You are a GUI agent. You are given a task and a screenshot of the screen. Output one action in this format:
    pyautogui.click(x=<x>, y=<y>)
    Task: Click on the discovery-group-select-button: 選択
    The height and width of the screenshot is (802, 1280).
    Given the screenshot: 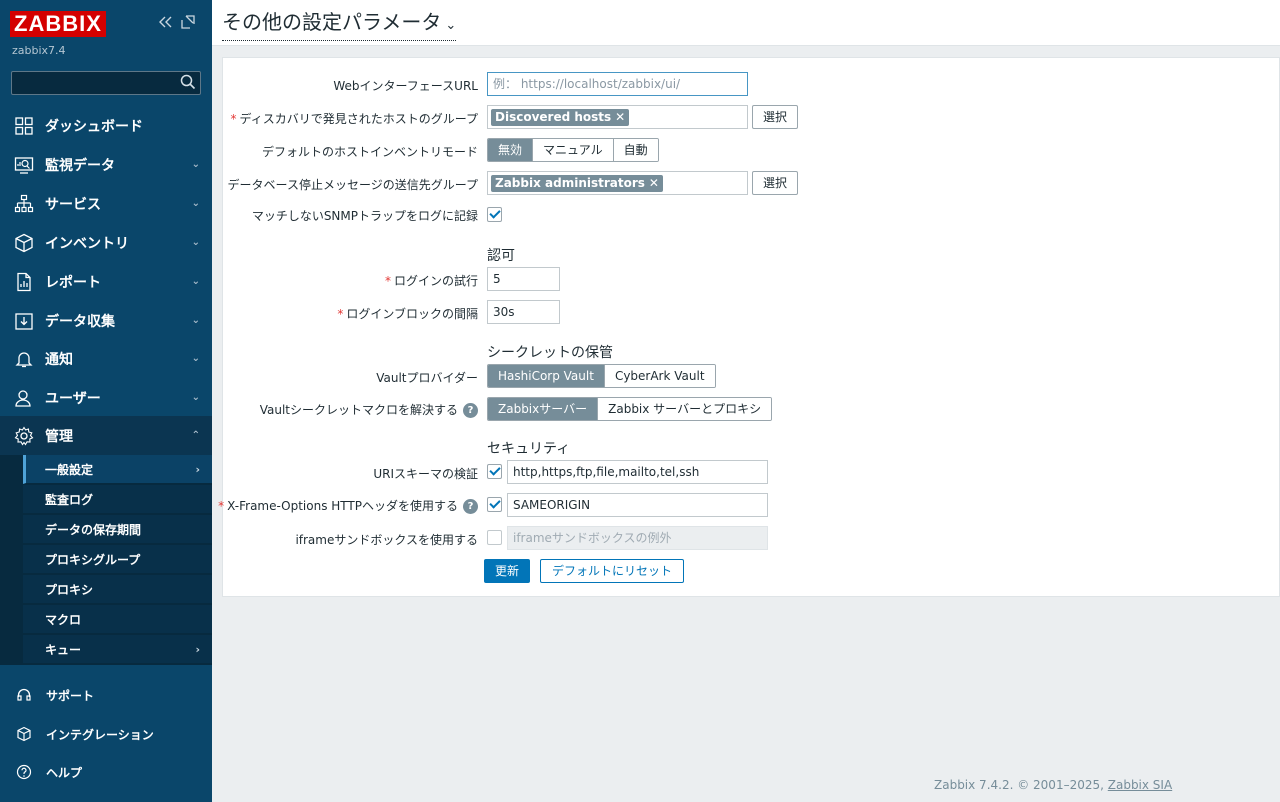 What is the action you would take?
    pyautogui.click(x=775, y=117)
    